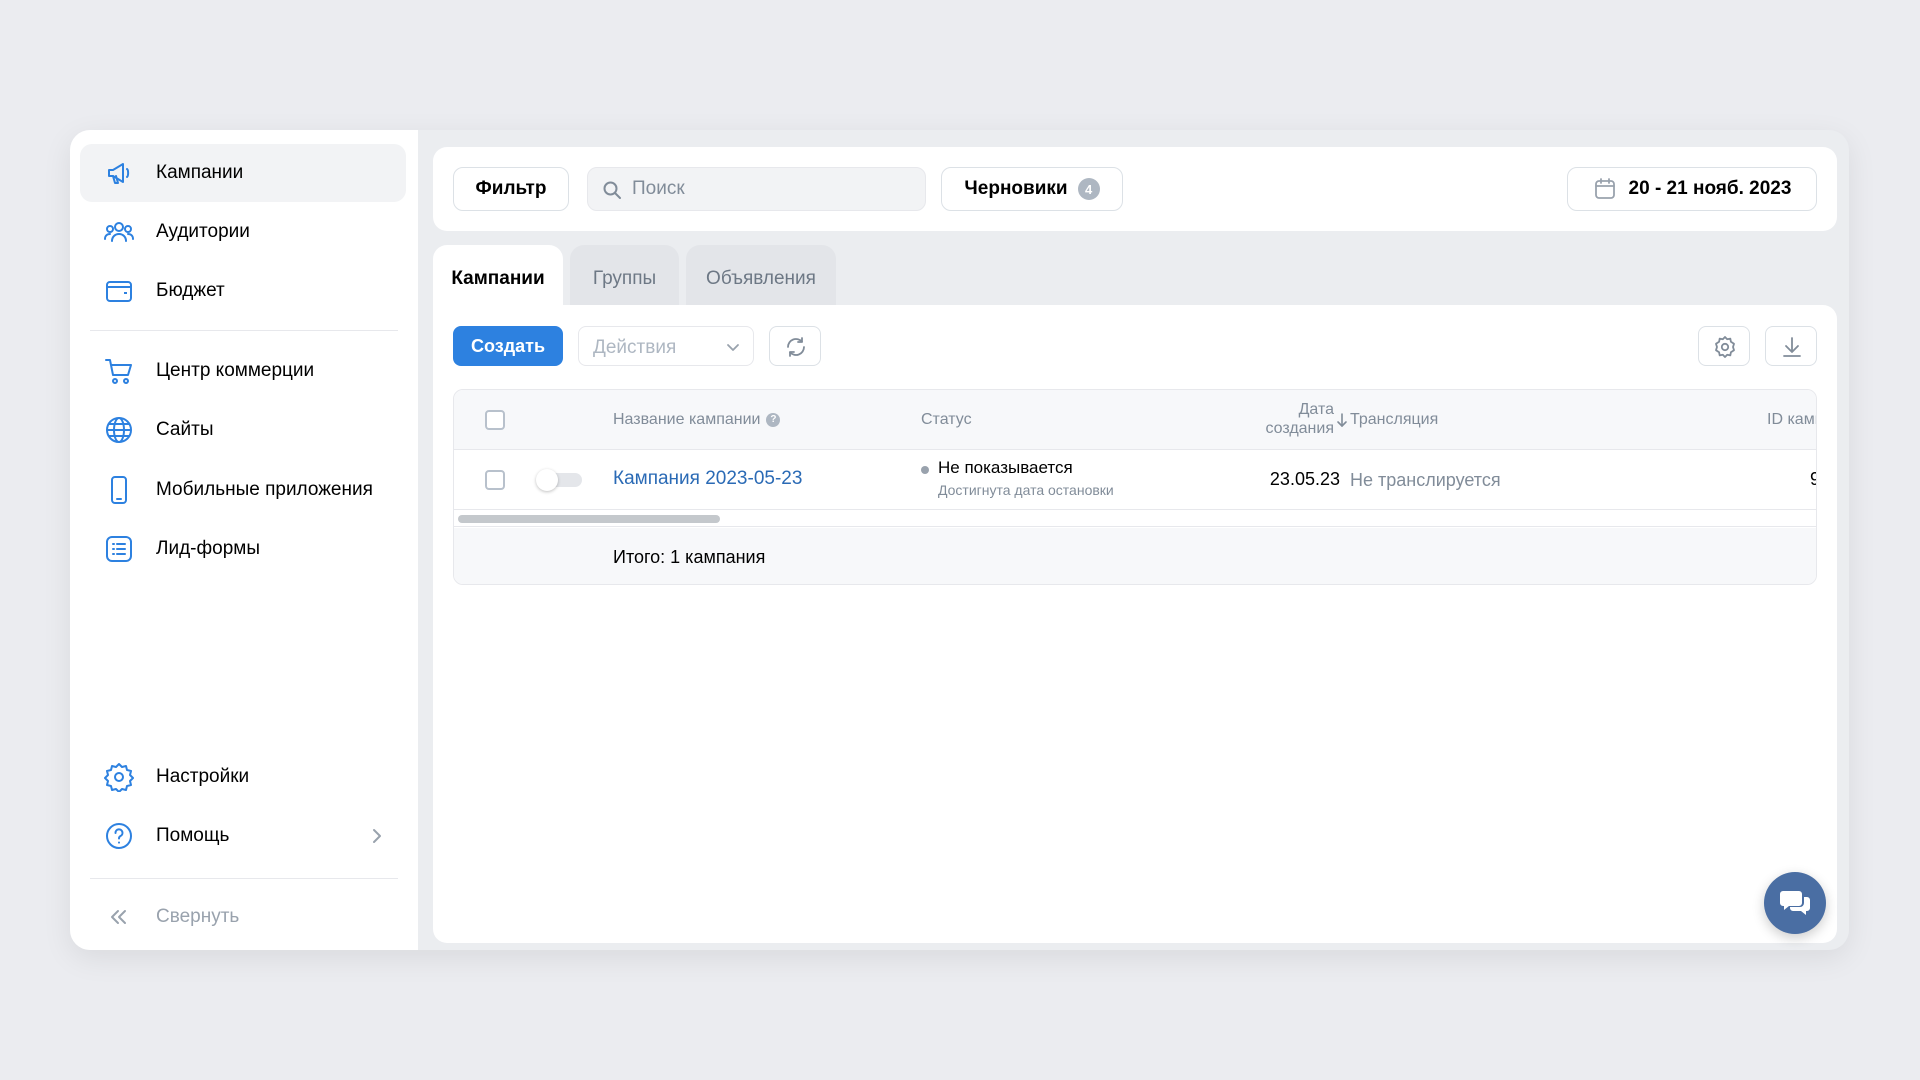  I want to click on sidebar-item-campaigns: Кампании, so click(243, 173).